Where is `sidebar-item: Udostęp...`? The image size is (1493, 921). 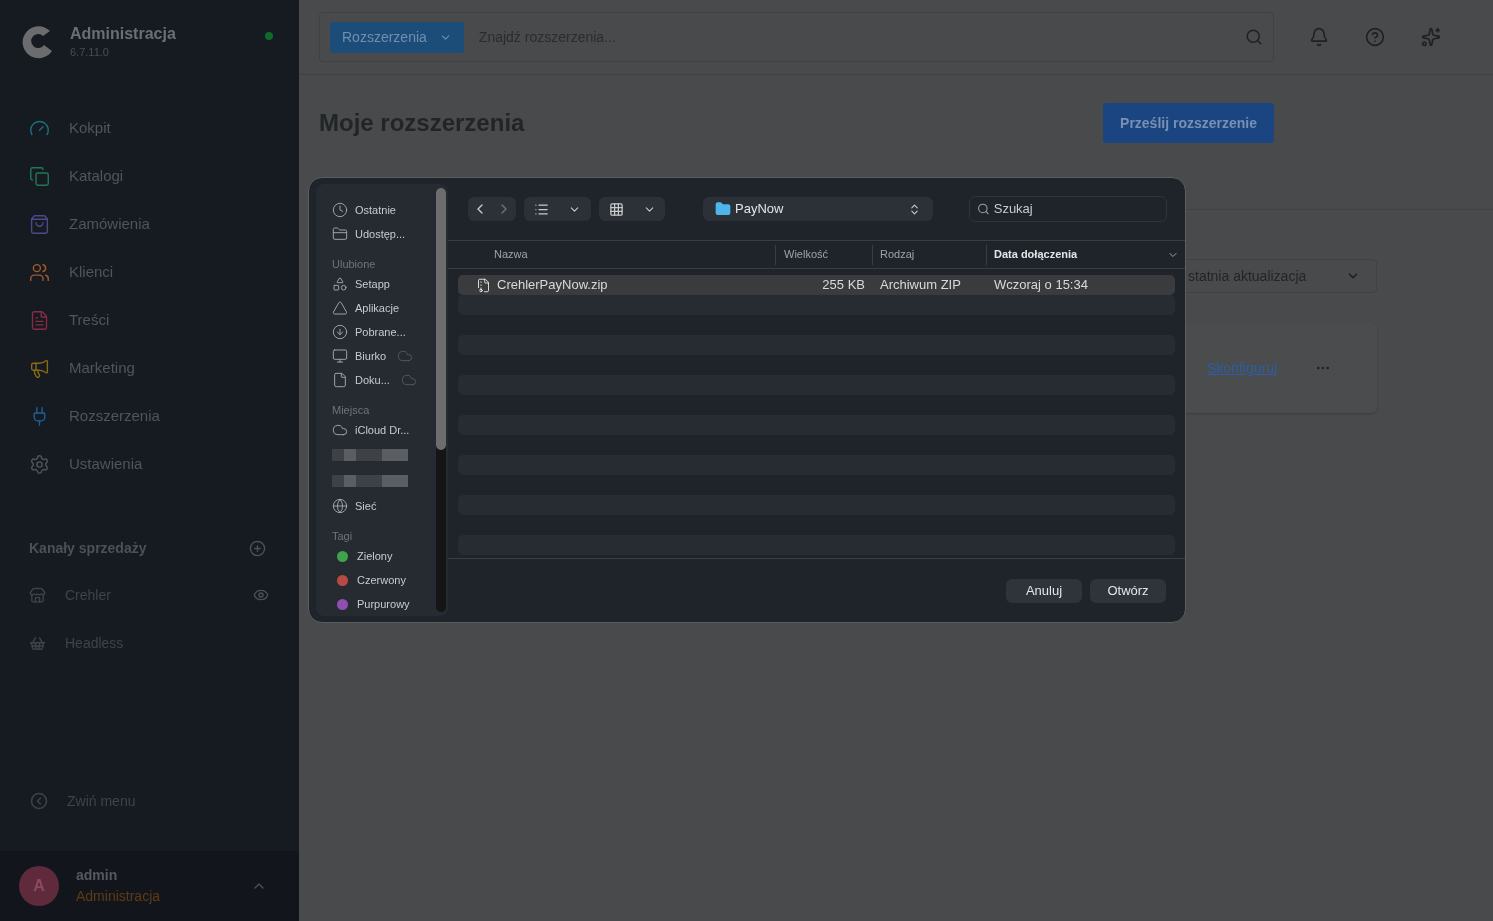 sidebar-item: Udostęp... is located at coordinates (390, 234).